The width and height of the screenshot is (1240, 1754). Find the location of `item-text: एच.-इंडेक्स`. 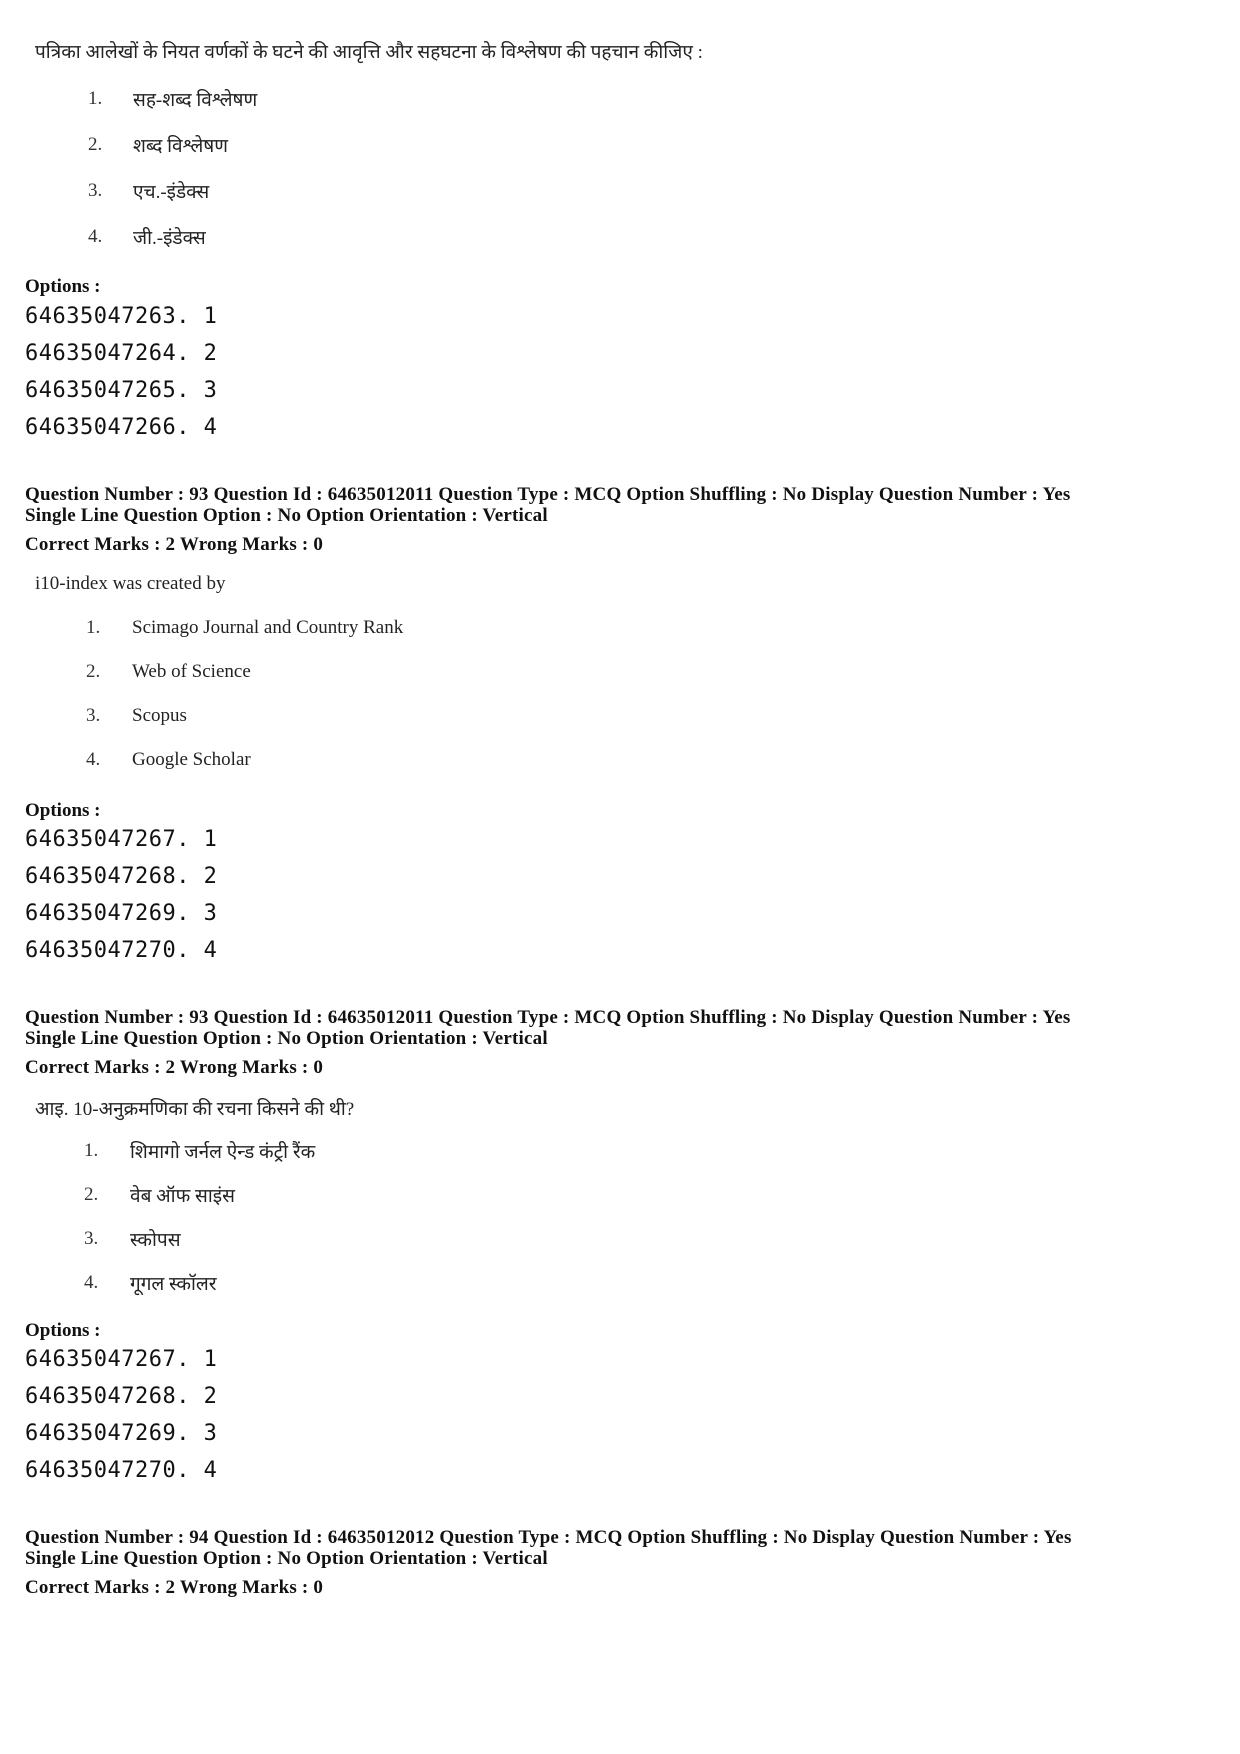

item-text: एच.-इंडेक्स is located at coordinates (171, 192).